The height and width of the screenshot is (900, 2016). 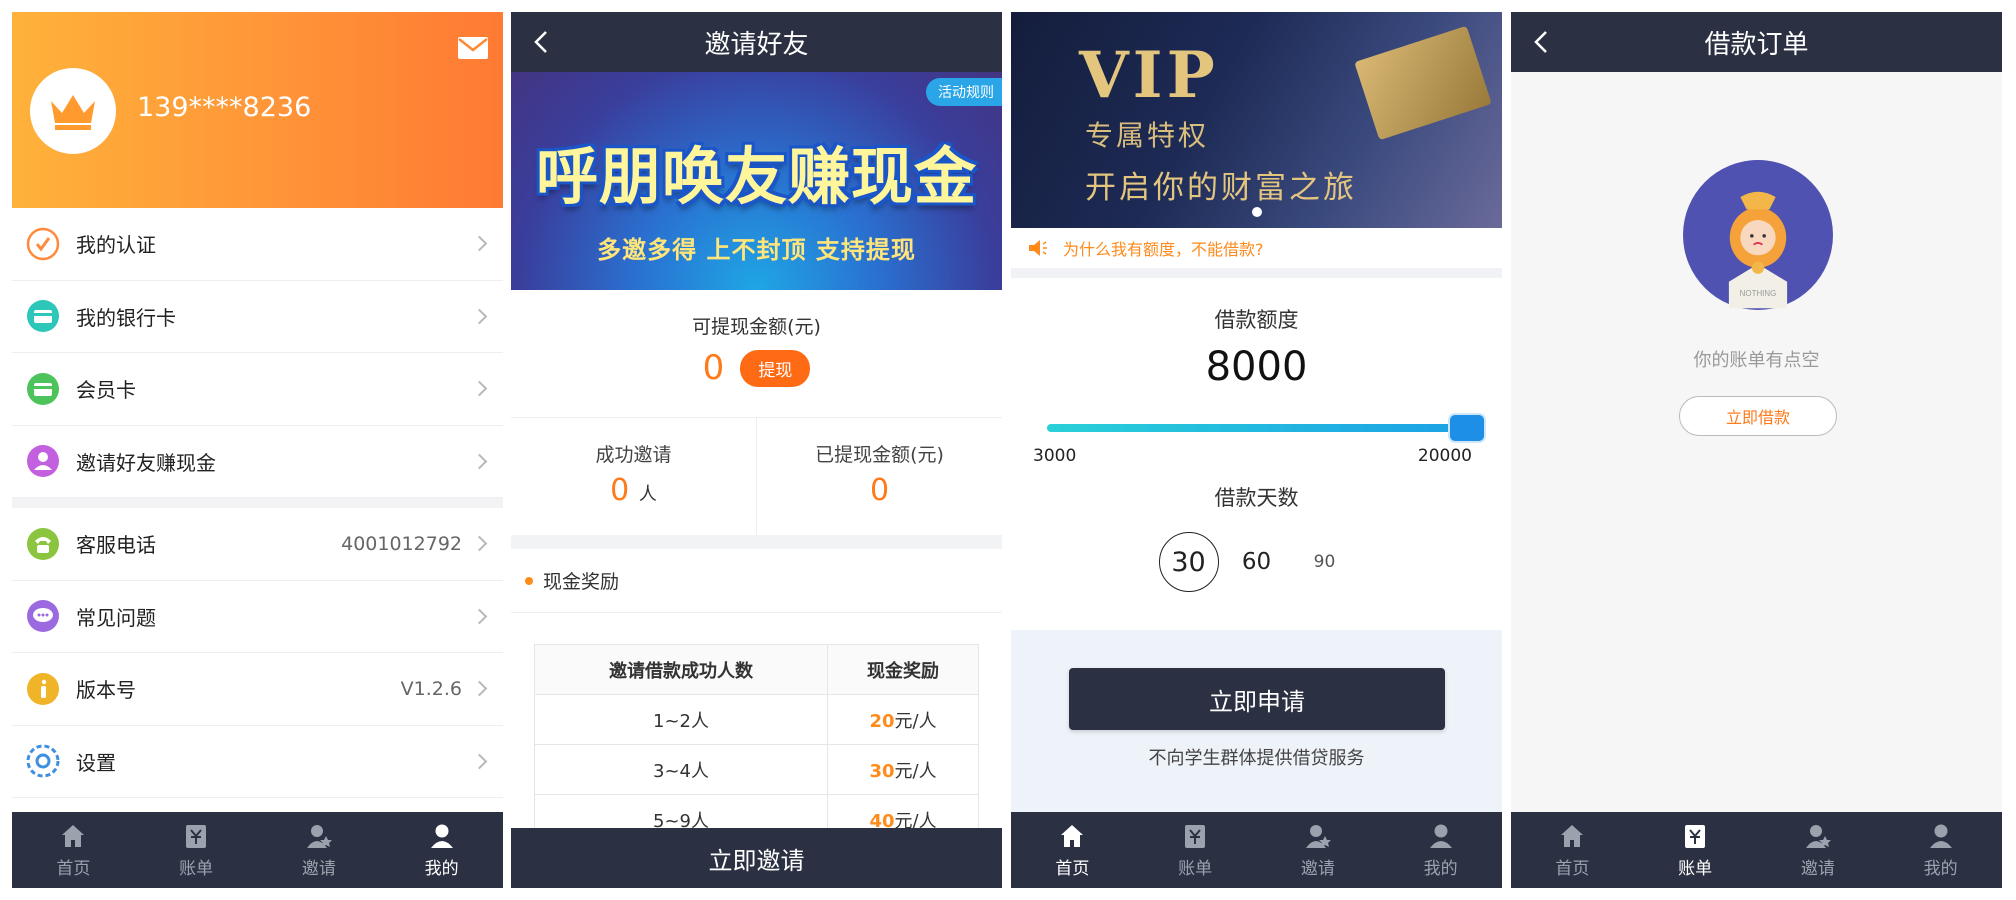 I want to click on day-option-30: 30, so click(x=1188, y=562).